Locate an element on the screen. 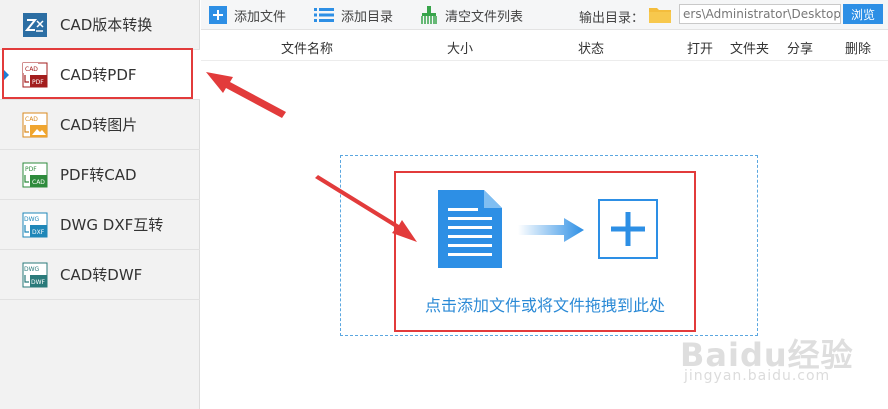  watermark-url: jingyan.baidu.com is located at coordinates (757, 376).